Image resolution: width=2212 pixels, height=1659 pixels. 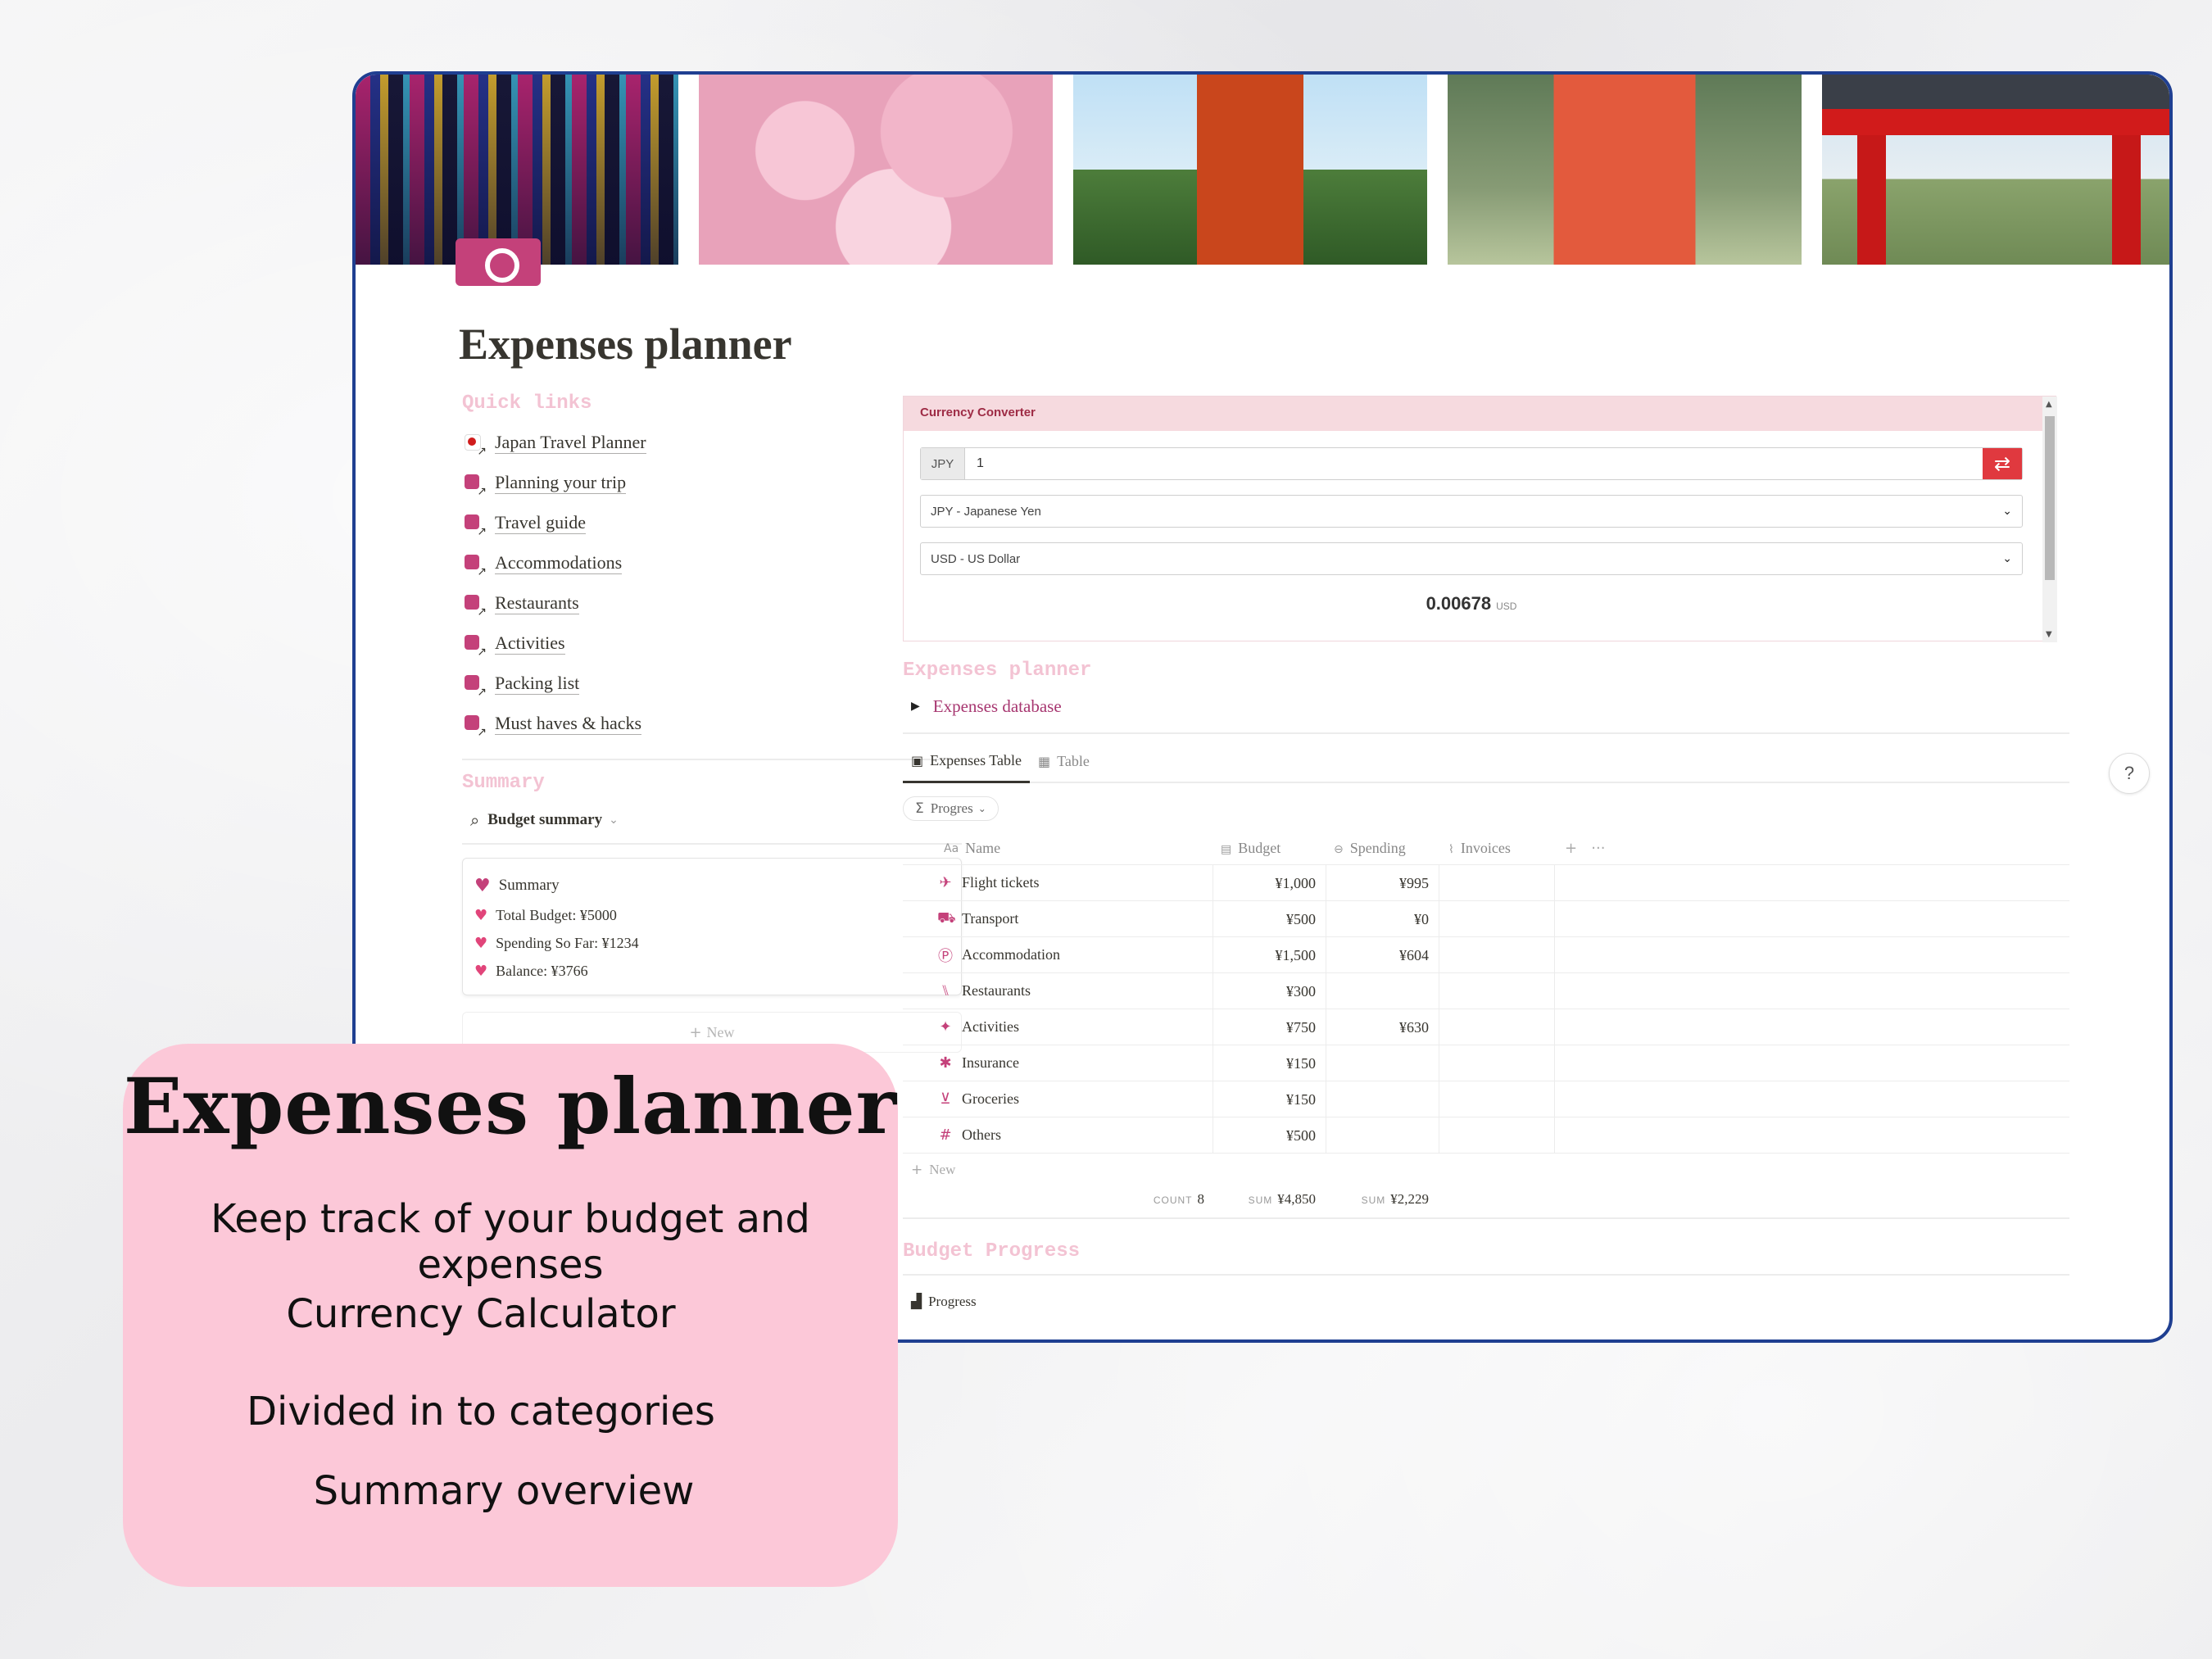 I want to click on quick-link-travel-guide: Travel guide, so click(x=712, y=523).